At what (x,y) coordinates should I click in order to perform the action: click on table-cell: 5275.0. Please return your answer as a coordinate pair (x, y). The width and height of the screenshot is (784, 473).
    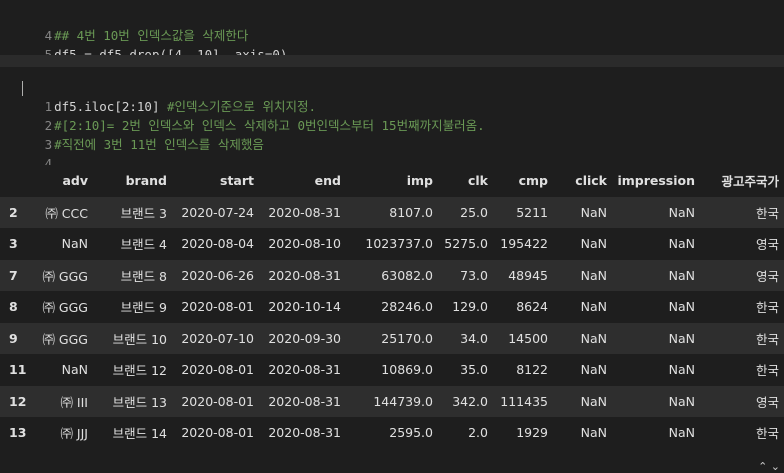
    Looking at the image, I should click on (466, 244).